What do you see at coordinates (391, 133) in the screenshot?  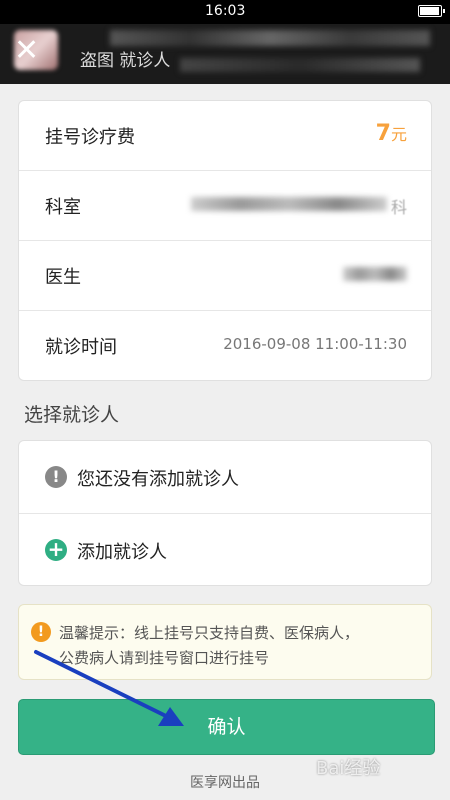 I see `fee-value: 7元` at bounding box center [391, 133].